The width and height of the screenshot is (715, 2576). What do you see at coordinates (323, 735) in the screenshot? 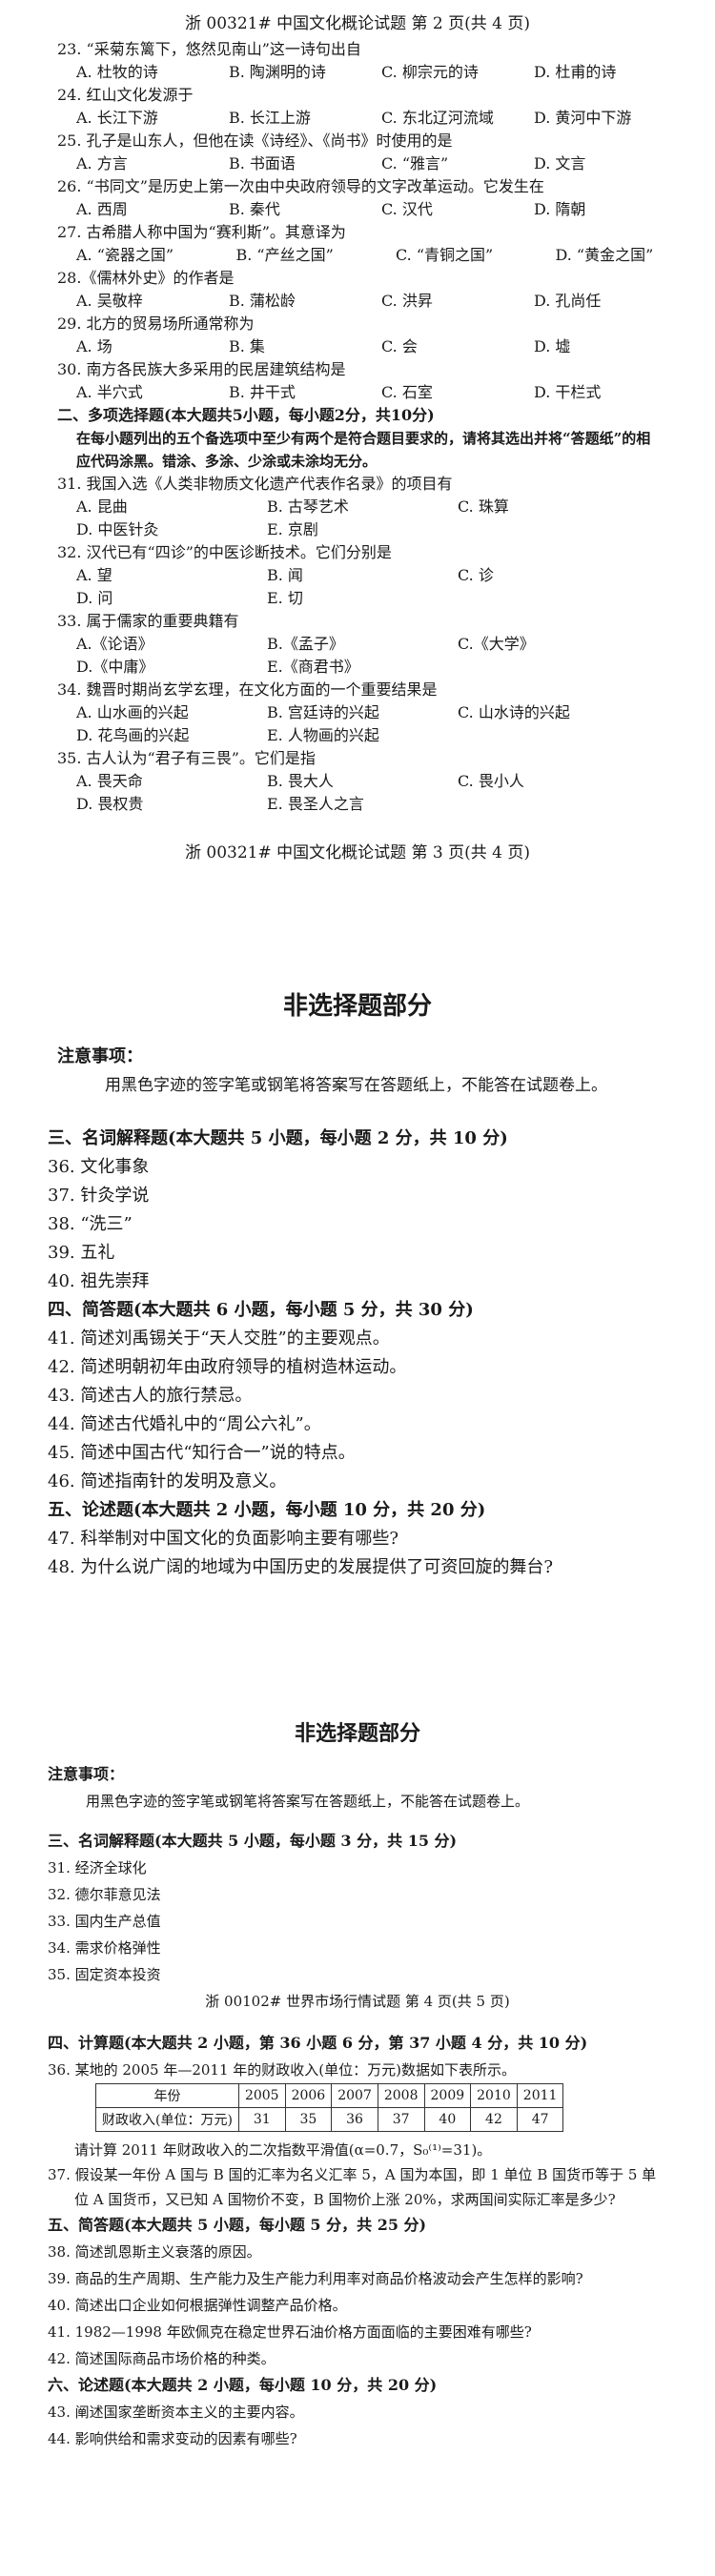
I see `option: E. 人物画的兴起` at bounding box center [323, 735].